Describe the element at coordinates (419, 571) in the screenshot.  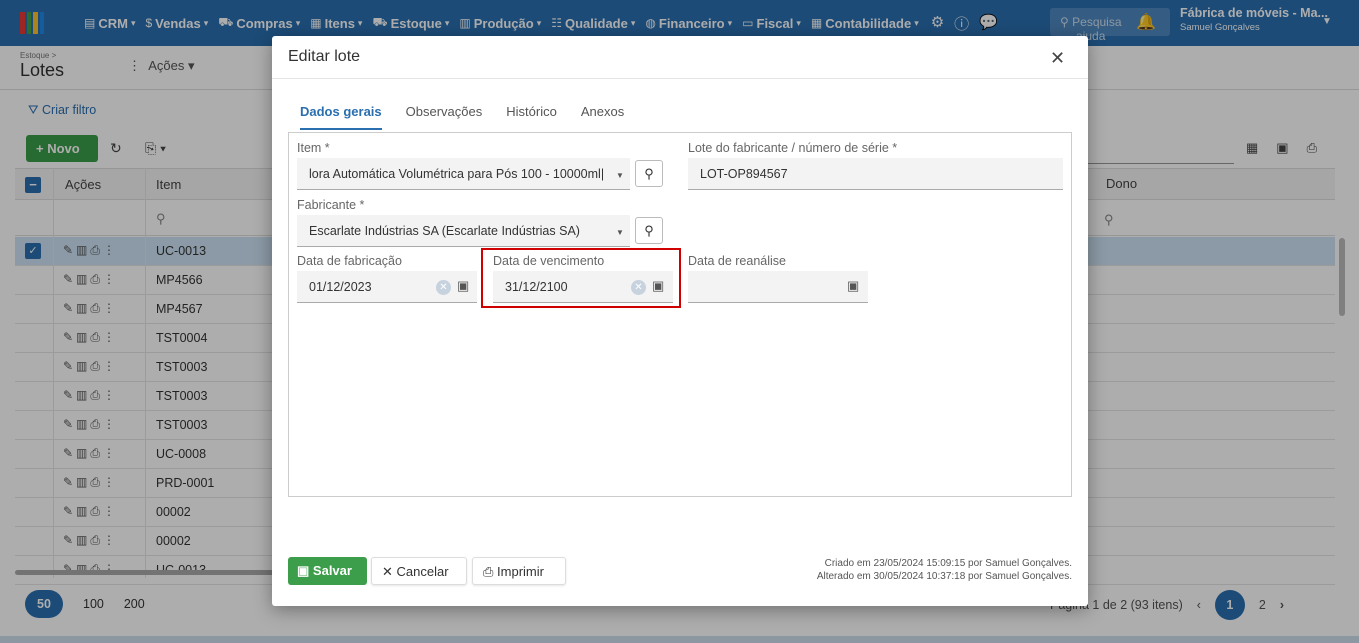
I see `cancel-button: ✕ Cancelar` at that location.